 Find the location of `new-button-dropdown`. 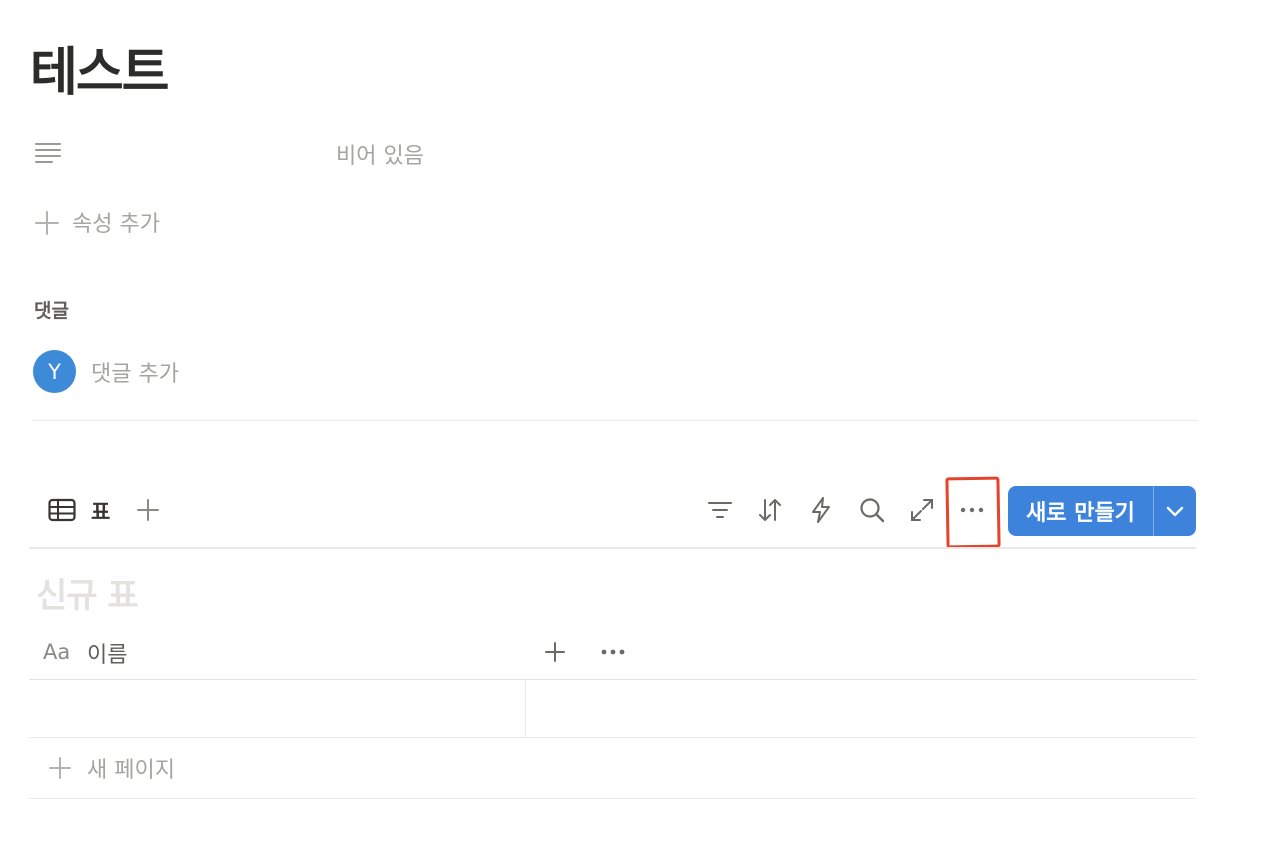

new-button-dropdown is located at coordinates (1175, 511).